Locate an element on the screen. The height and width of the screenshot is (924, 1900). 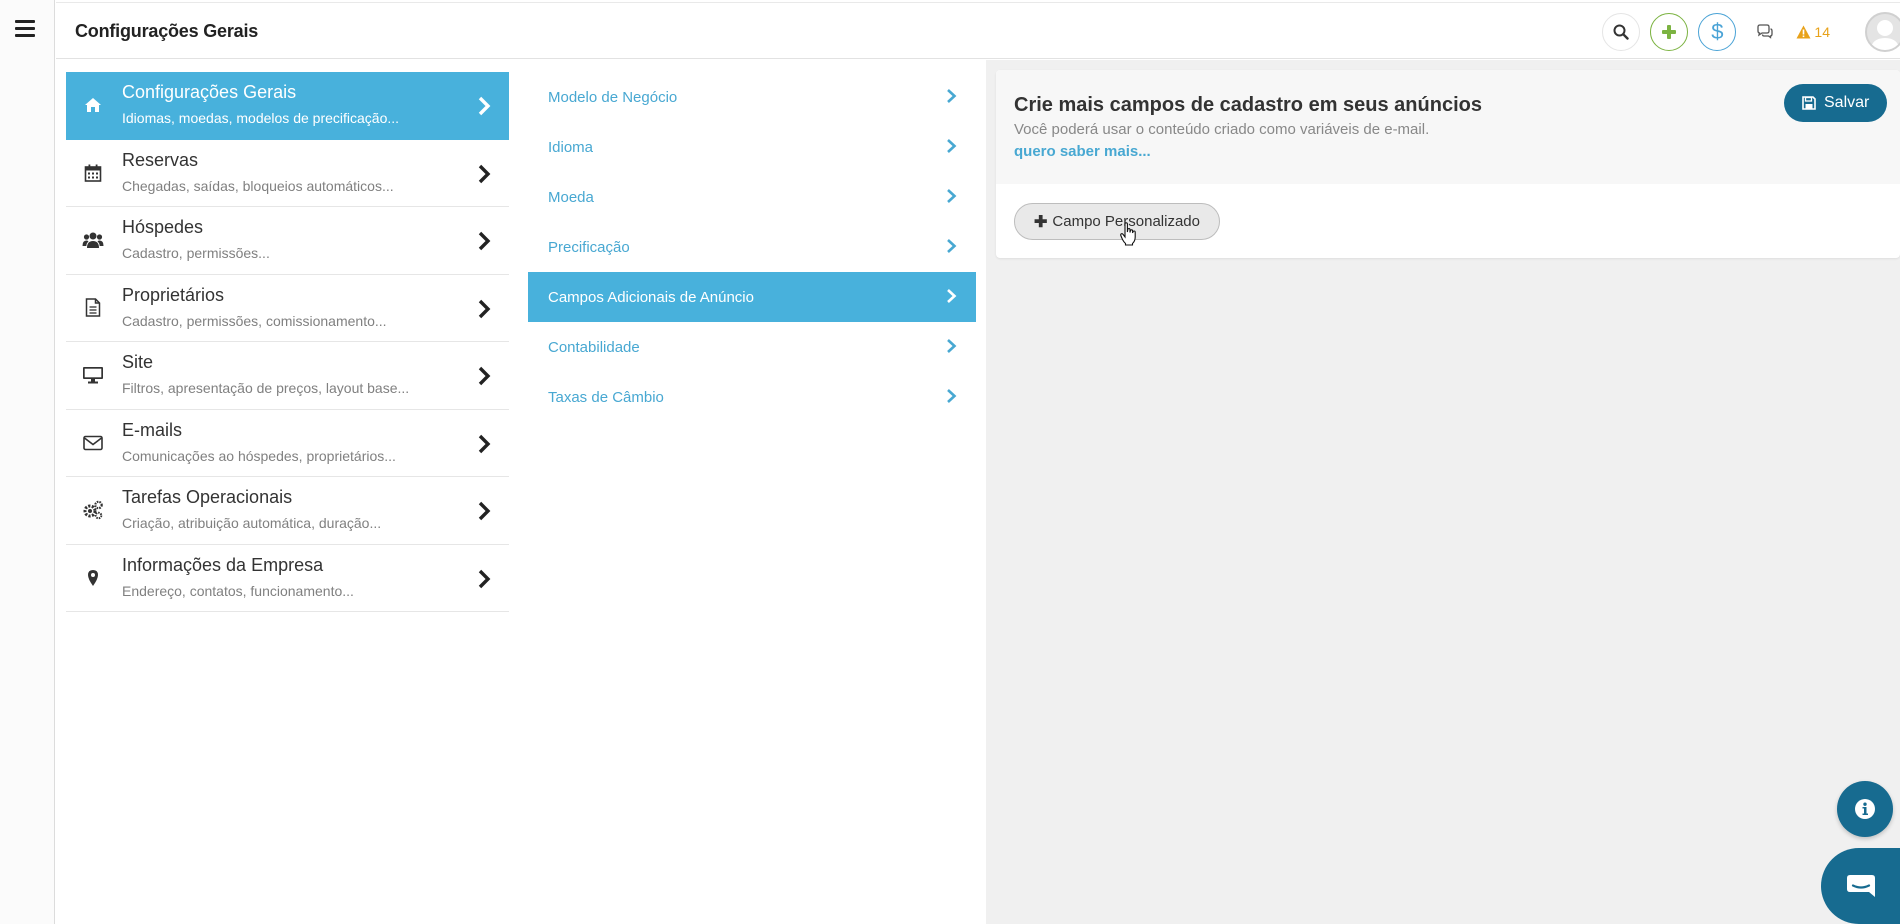
subnav-label: Campos Adicionais de Anúncio is located at coordinates (651, 297).